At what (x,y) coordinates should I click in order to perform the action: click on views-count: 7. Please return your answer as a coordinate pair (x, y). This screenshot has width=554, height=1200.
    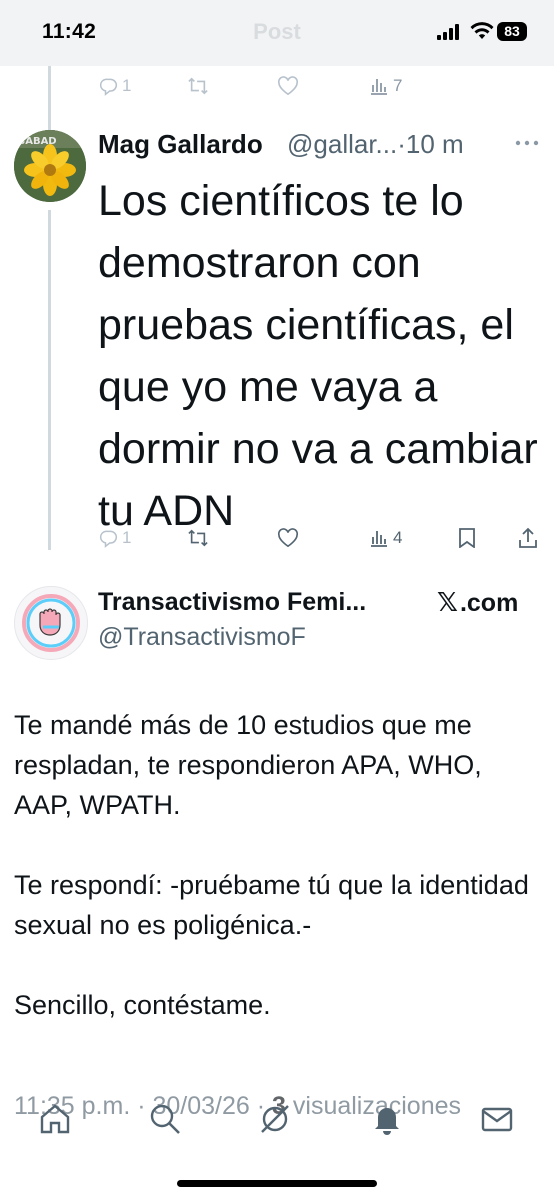
    Looking at the image, I should click on (398, 85).